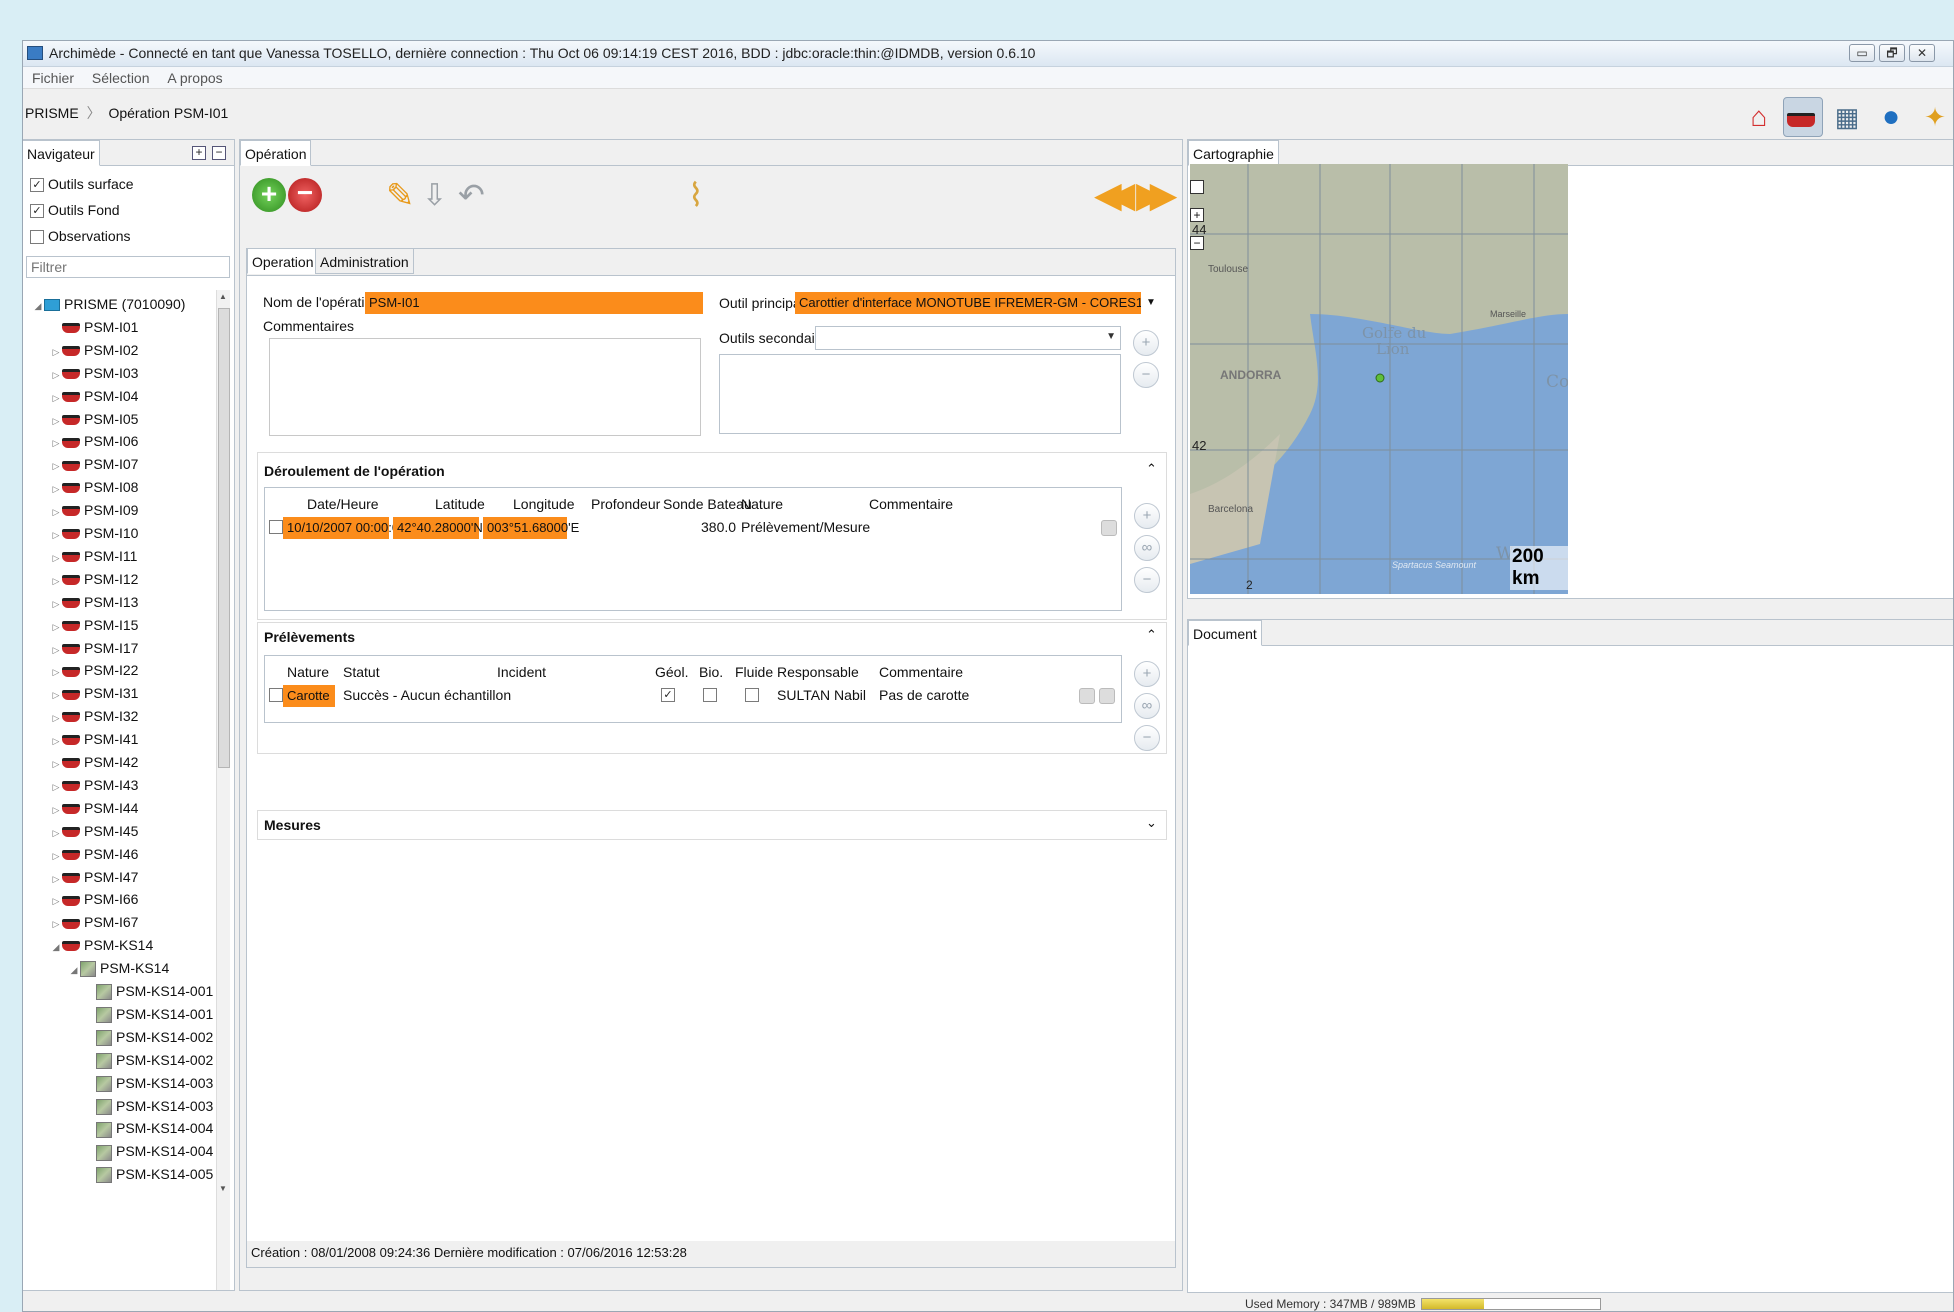 The width and height of the screenshot is (1954, 1312). Describe the element at coordinates (1922, 53) in the screenshot. I see `close-button: ✕` at that location.